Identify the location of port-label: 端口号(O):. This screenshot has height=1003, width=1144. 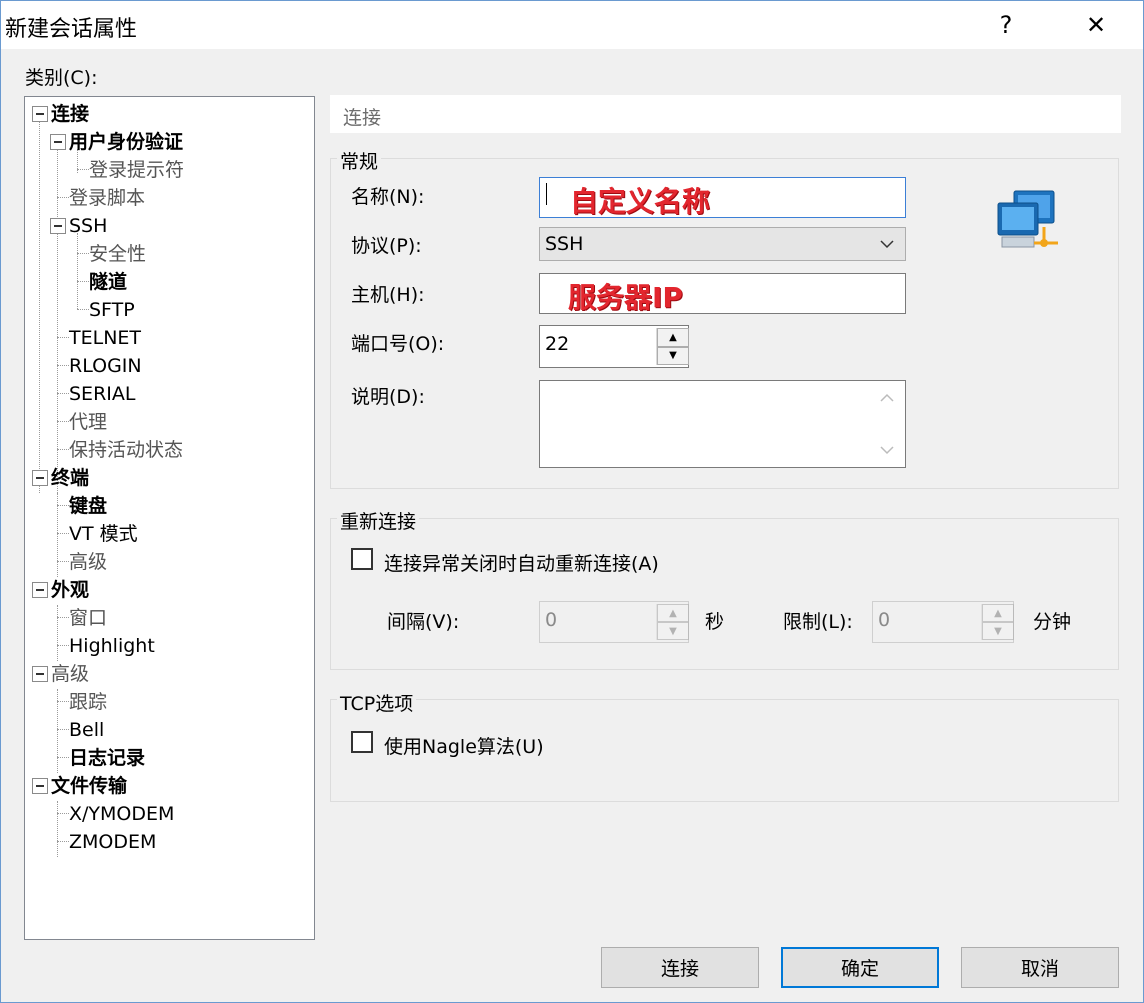
(398, 344).